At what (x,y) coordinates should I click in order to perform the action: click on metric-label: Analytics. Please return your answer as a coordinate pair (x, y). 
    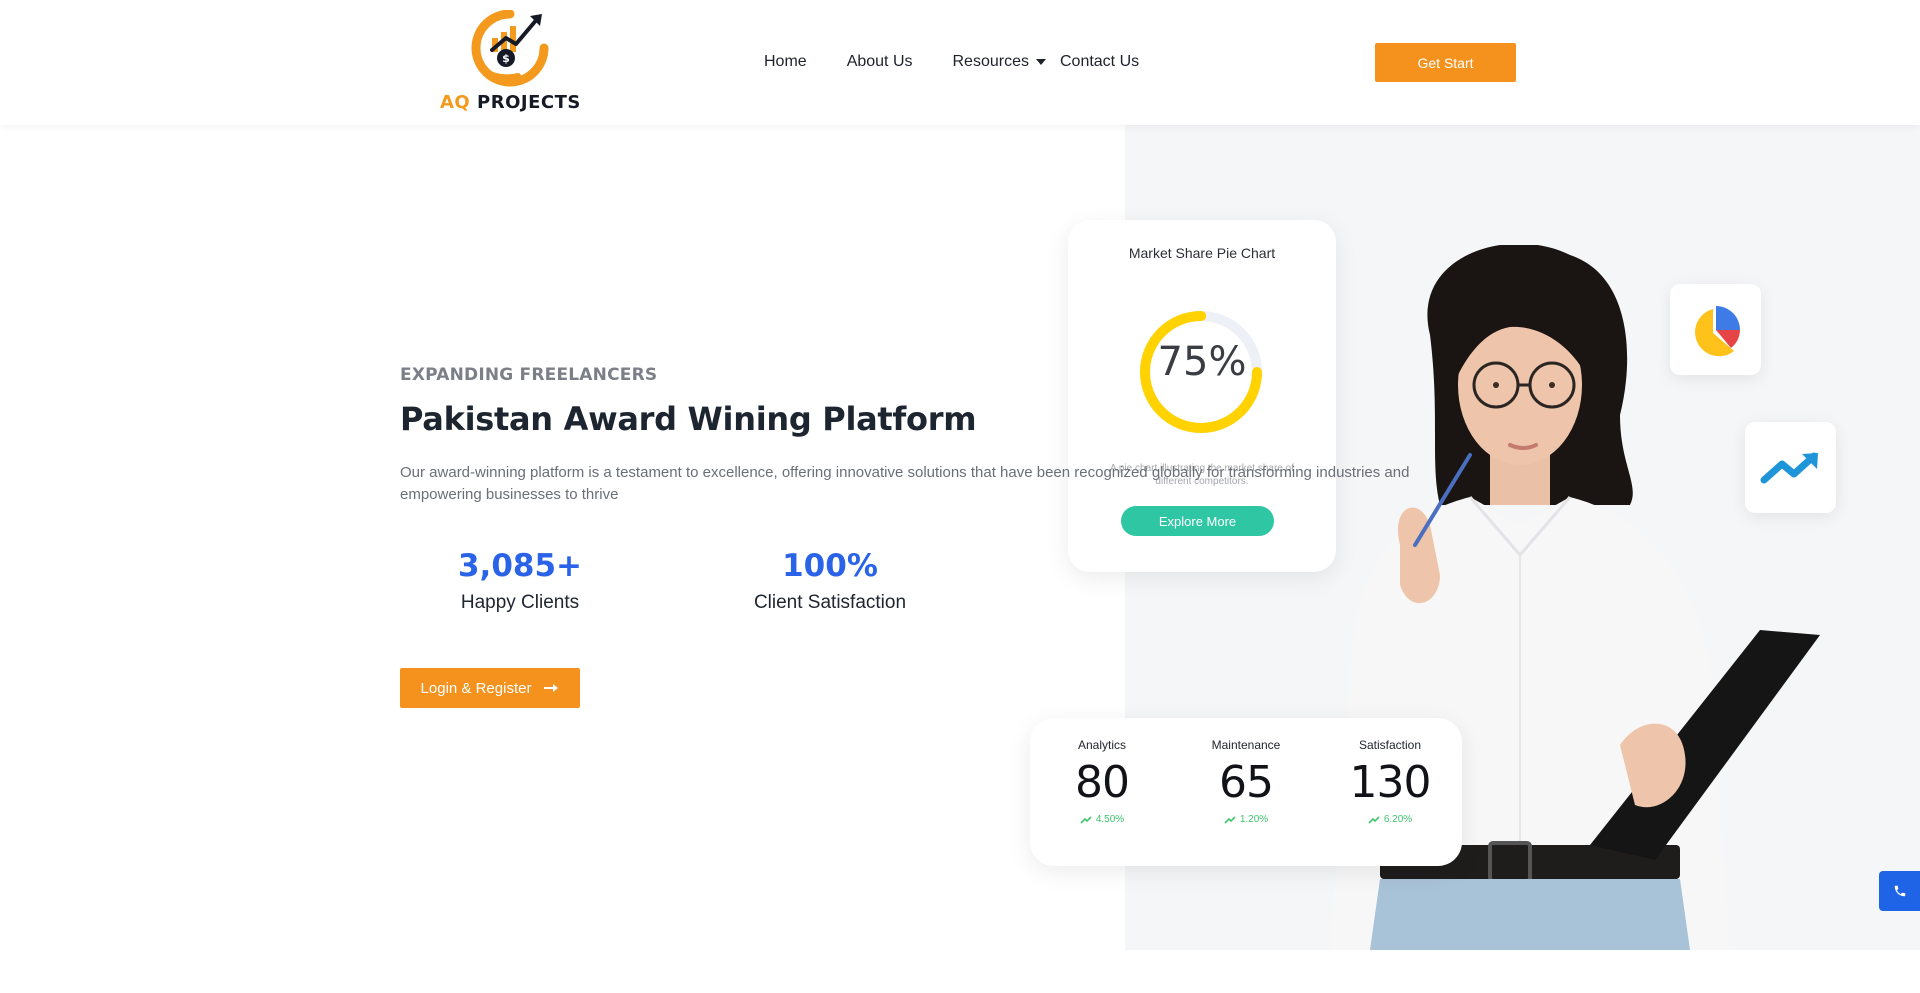
    Looking at the image, I should click on (1102, 745).